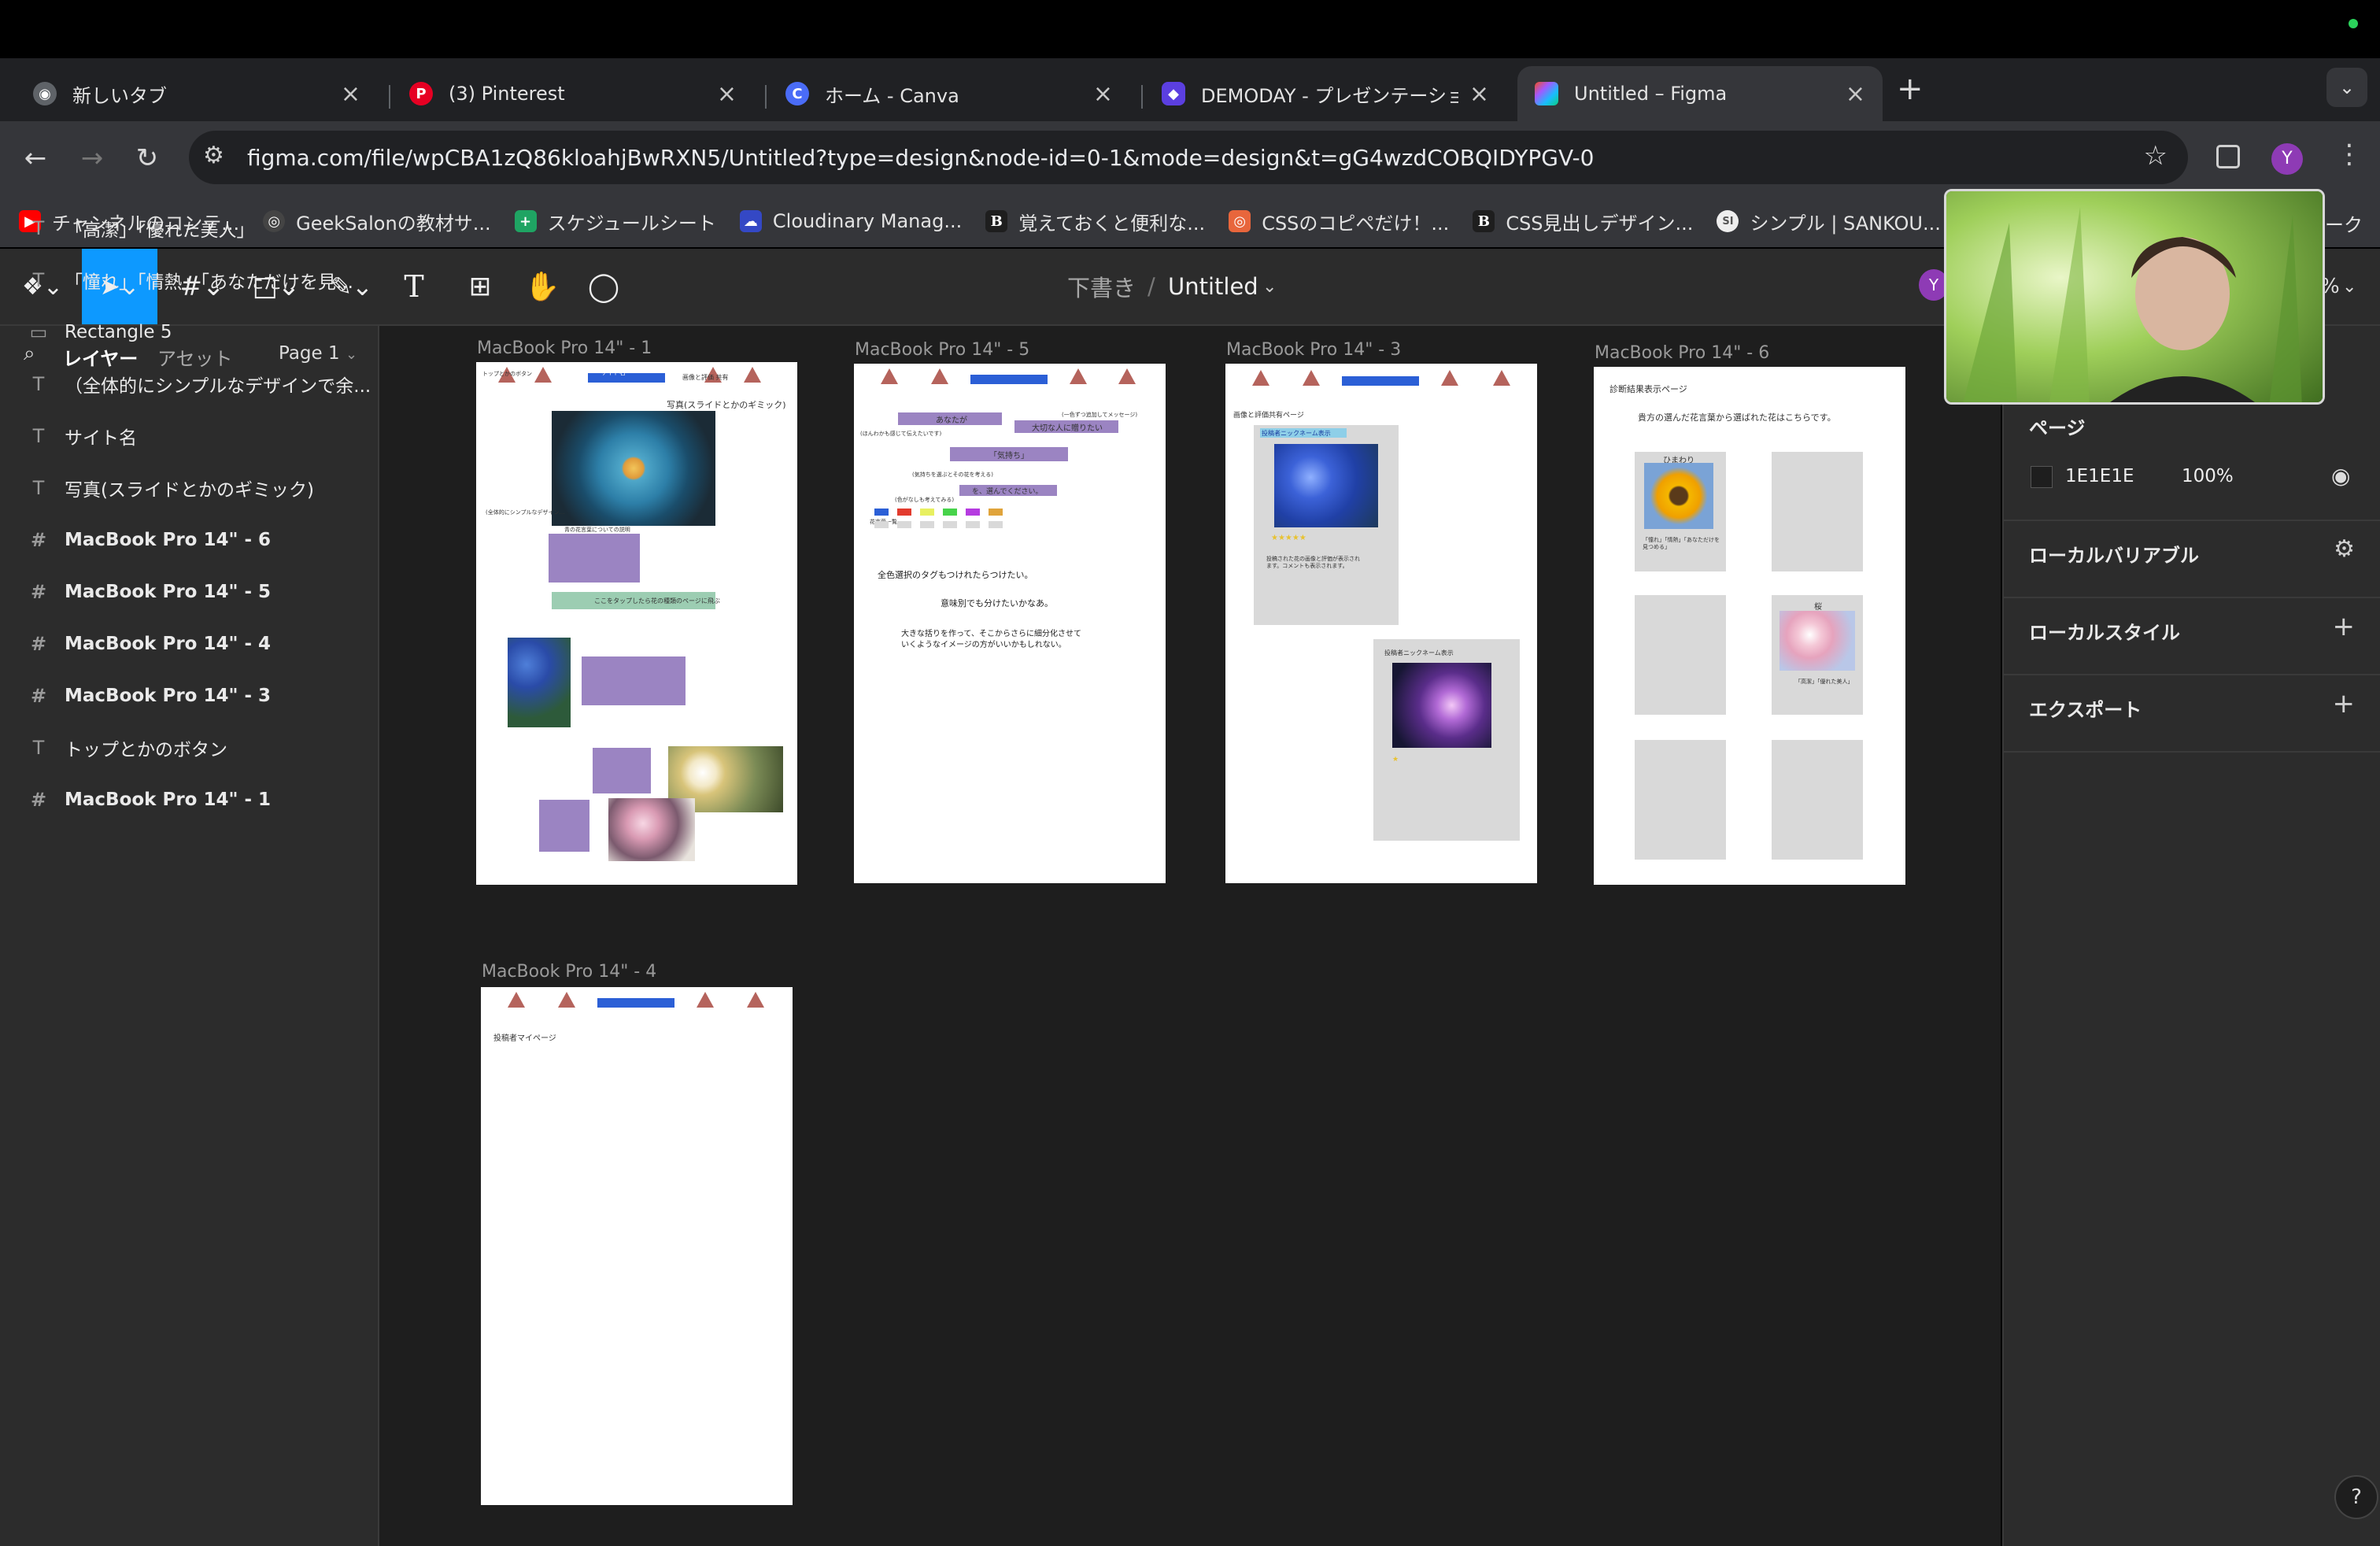 Image resolution: width=2380 pixels, height=1546 pixels. What do you see at coordinates (92, 158) in the screenshot?
I see `forward-arrow-icon: →` at bounding box center [92, 158].